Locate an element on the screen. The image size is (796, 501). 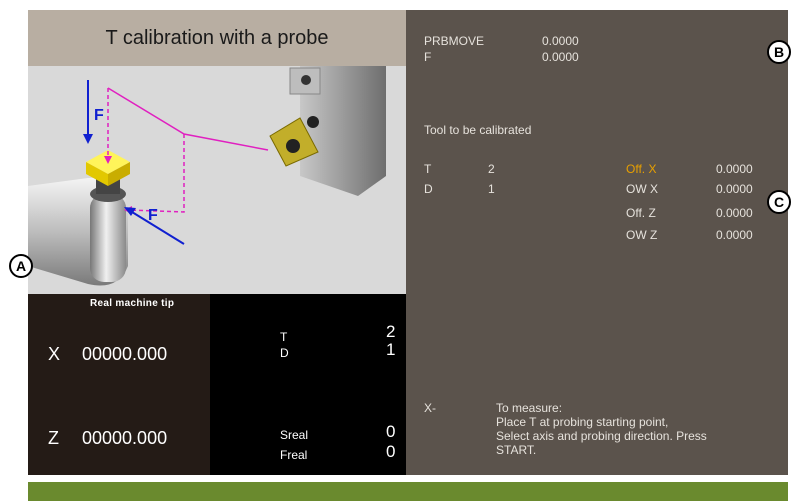
probing-path-lower is located at coordinates (156, 173).